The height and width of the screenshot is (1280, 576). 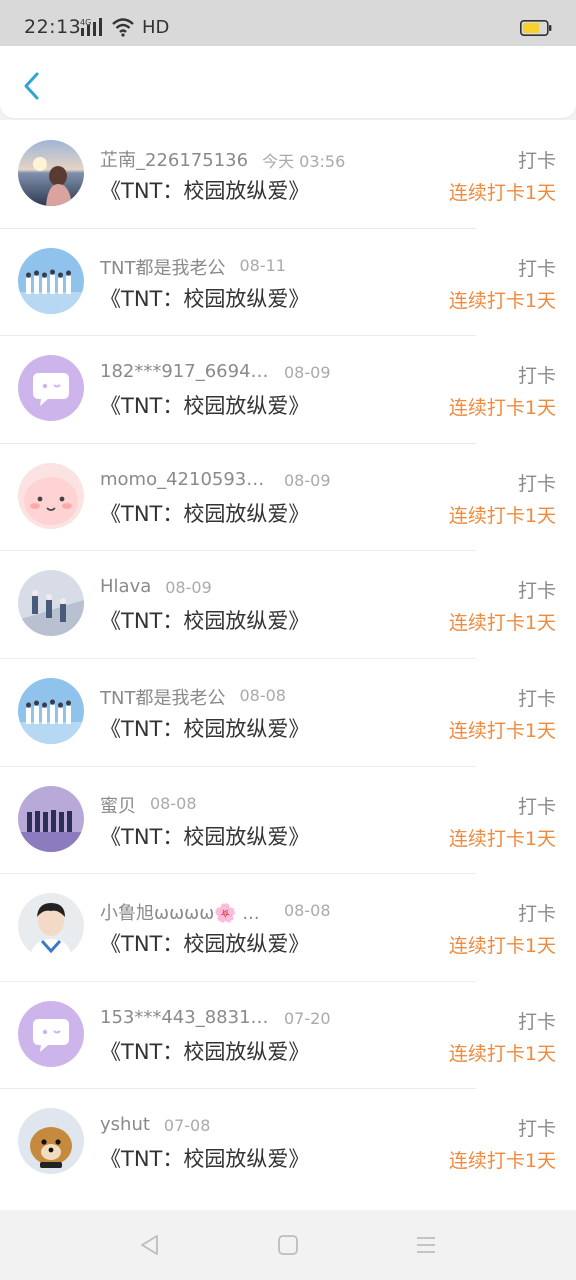 I want to click on item-meta: 182***917_669475... 08-09, so click(x=265, y=373).